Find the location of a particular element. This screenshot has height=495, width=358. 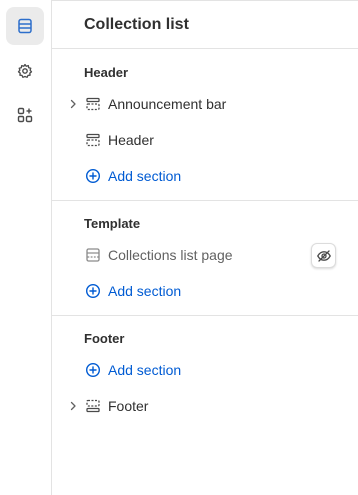

section-item-label: Header is located at coordinates (131, 140).